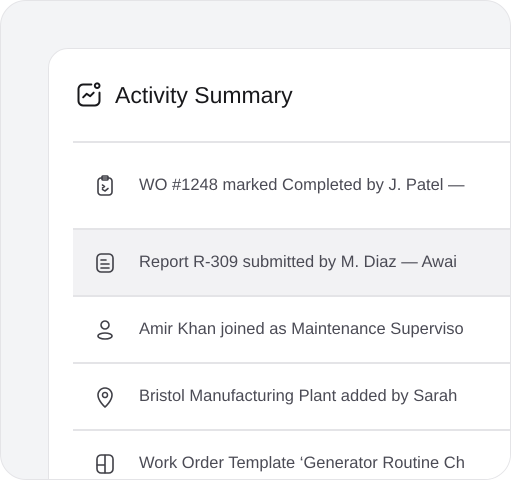 Image resolution: width=511 pixels, height=480 pixels. What do you see at coordinates (301, 329) in the screenshot?
I see `activity-text: Amir Khan joined as Maintenance Superviso` at bounding box center [301, 329].